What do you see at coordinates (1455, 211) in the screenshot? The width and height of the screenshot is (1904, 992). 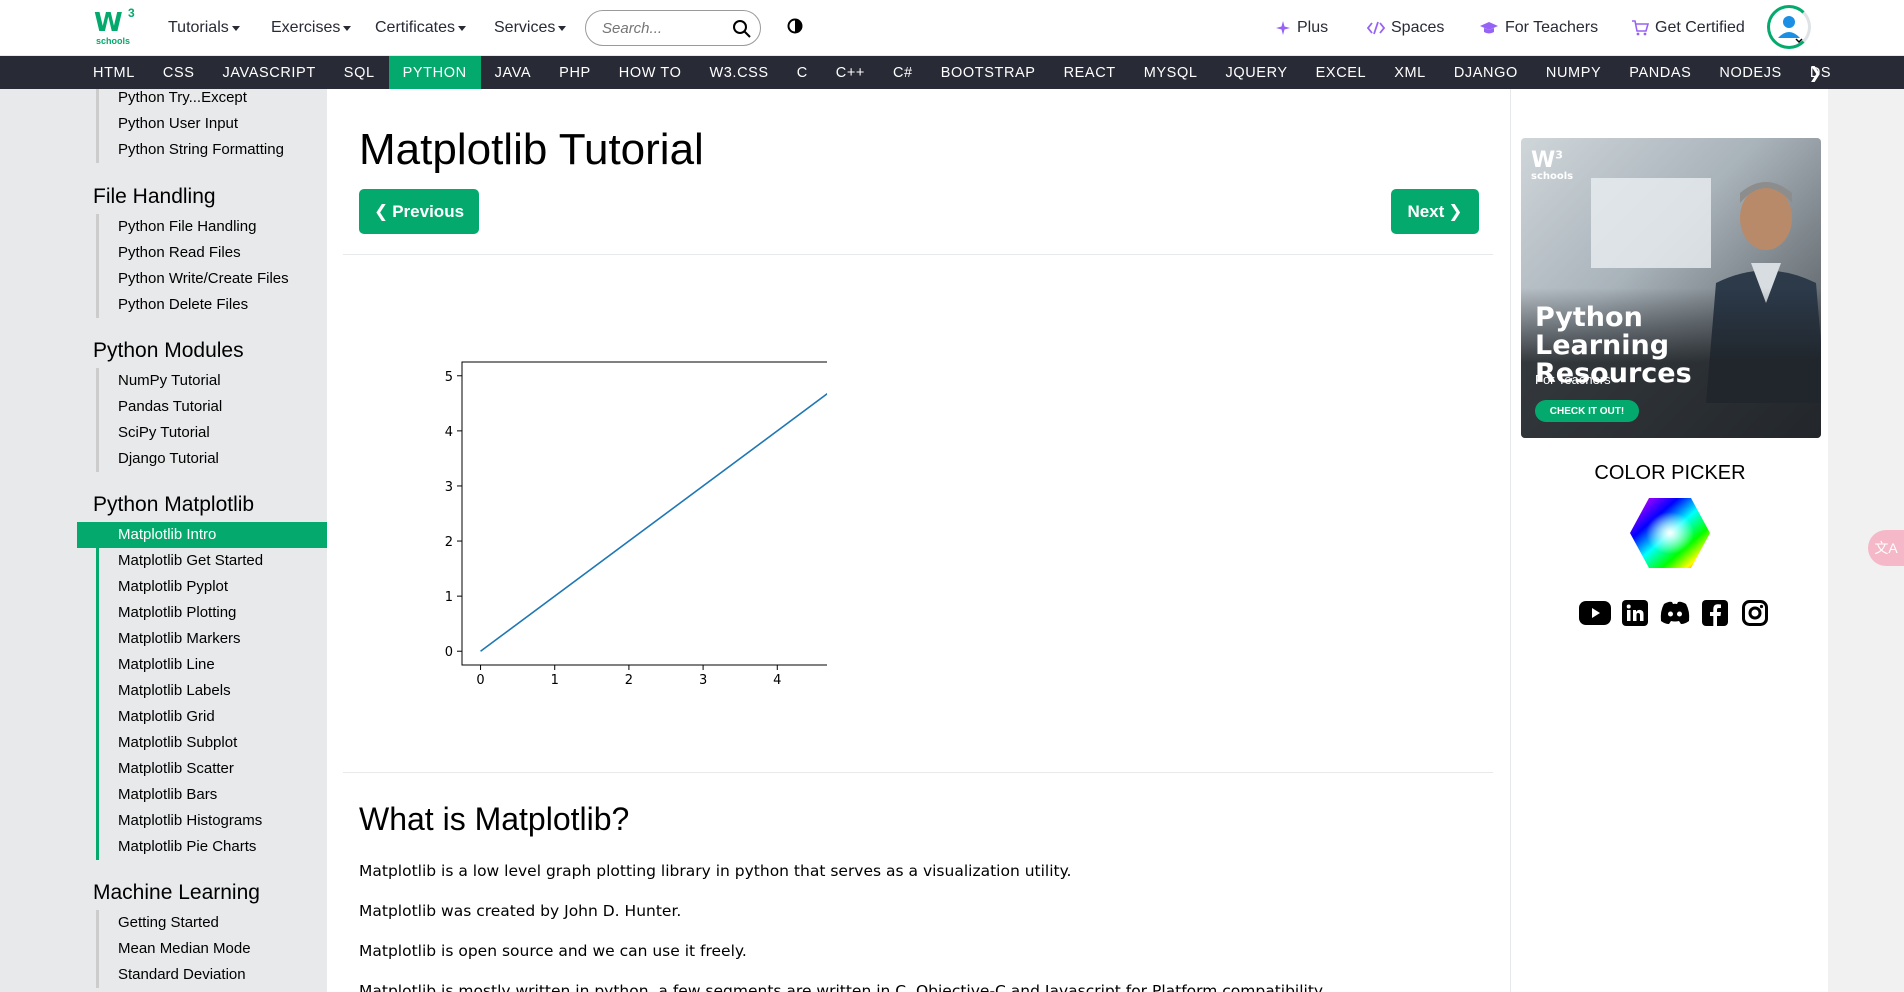 I see `chevron-right-icon: ❯` at bounding box center [1455, 211].